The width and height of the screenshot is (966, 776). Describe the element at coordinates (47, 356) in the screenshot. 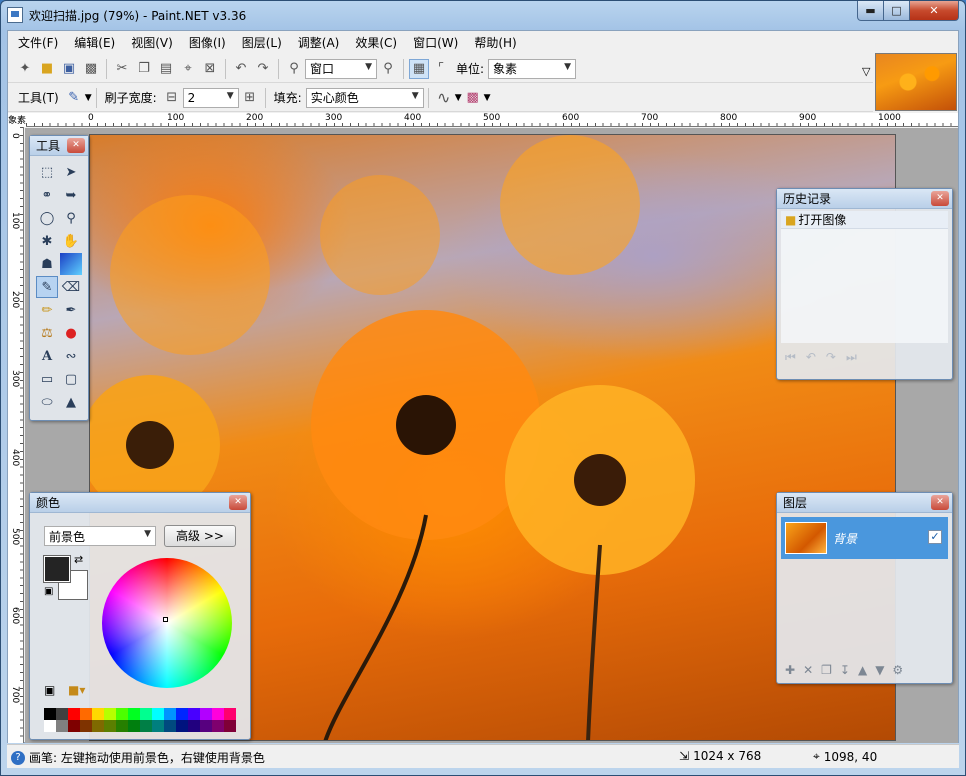

I see `text-icon: A` at that location.